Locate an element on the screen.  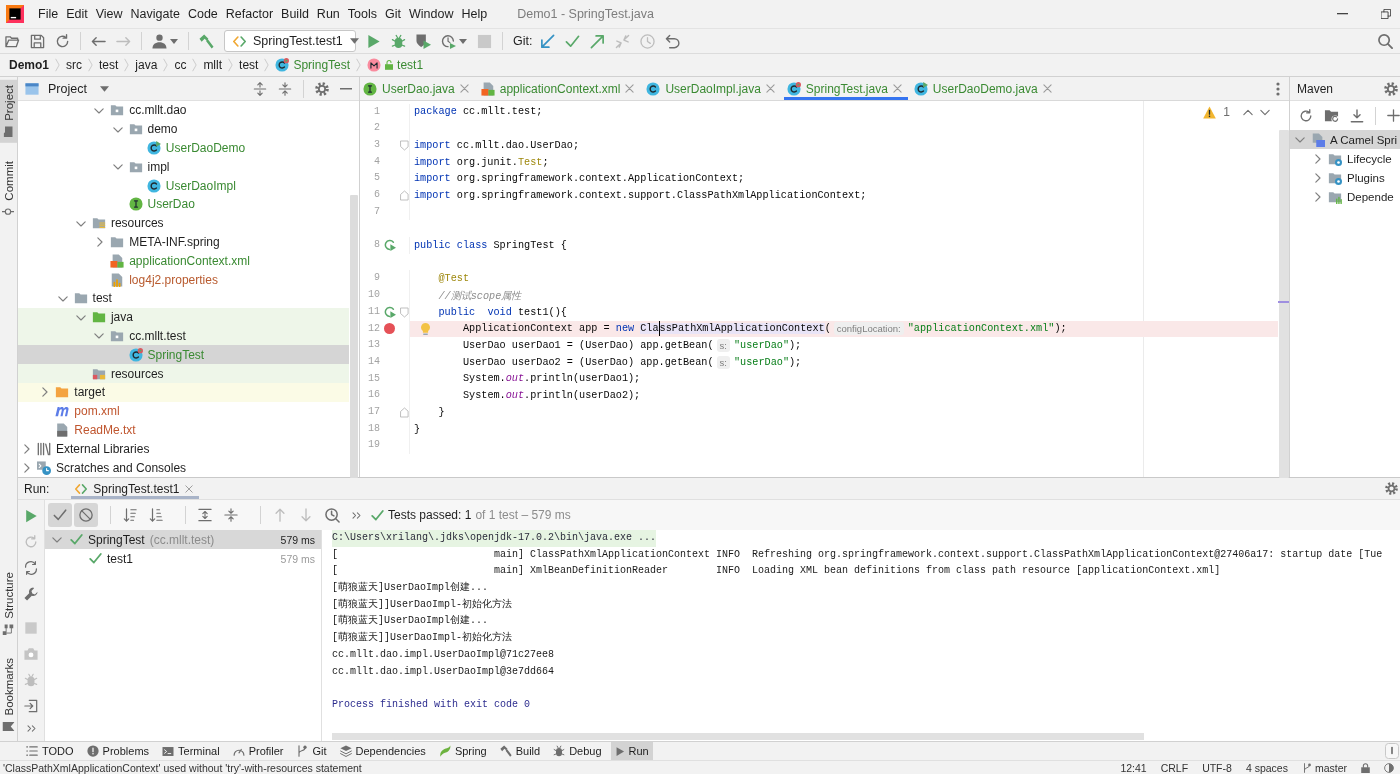
status-item: CRLF is located at coordinates (1174, 767).